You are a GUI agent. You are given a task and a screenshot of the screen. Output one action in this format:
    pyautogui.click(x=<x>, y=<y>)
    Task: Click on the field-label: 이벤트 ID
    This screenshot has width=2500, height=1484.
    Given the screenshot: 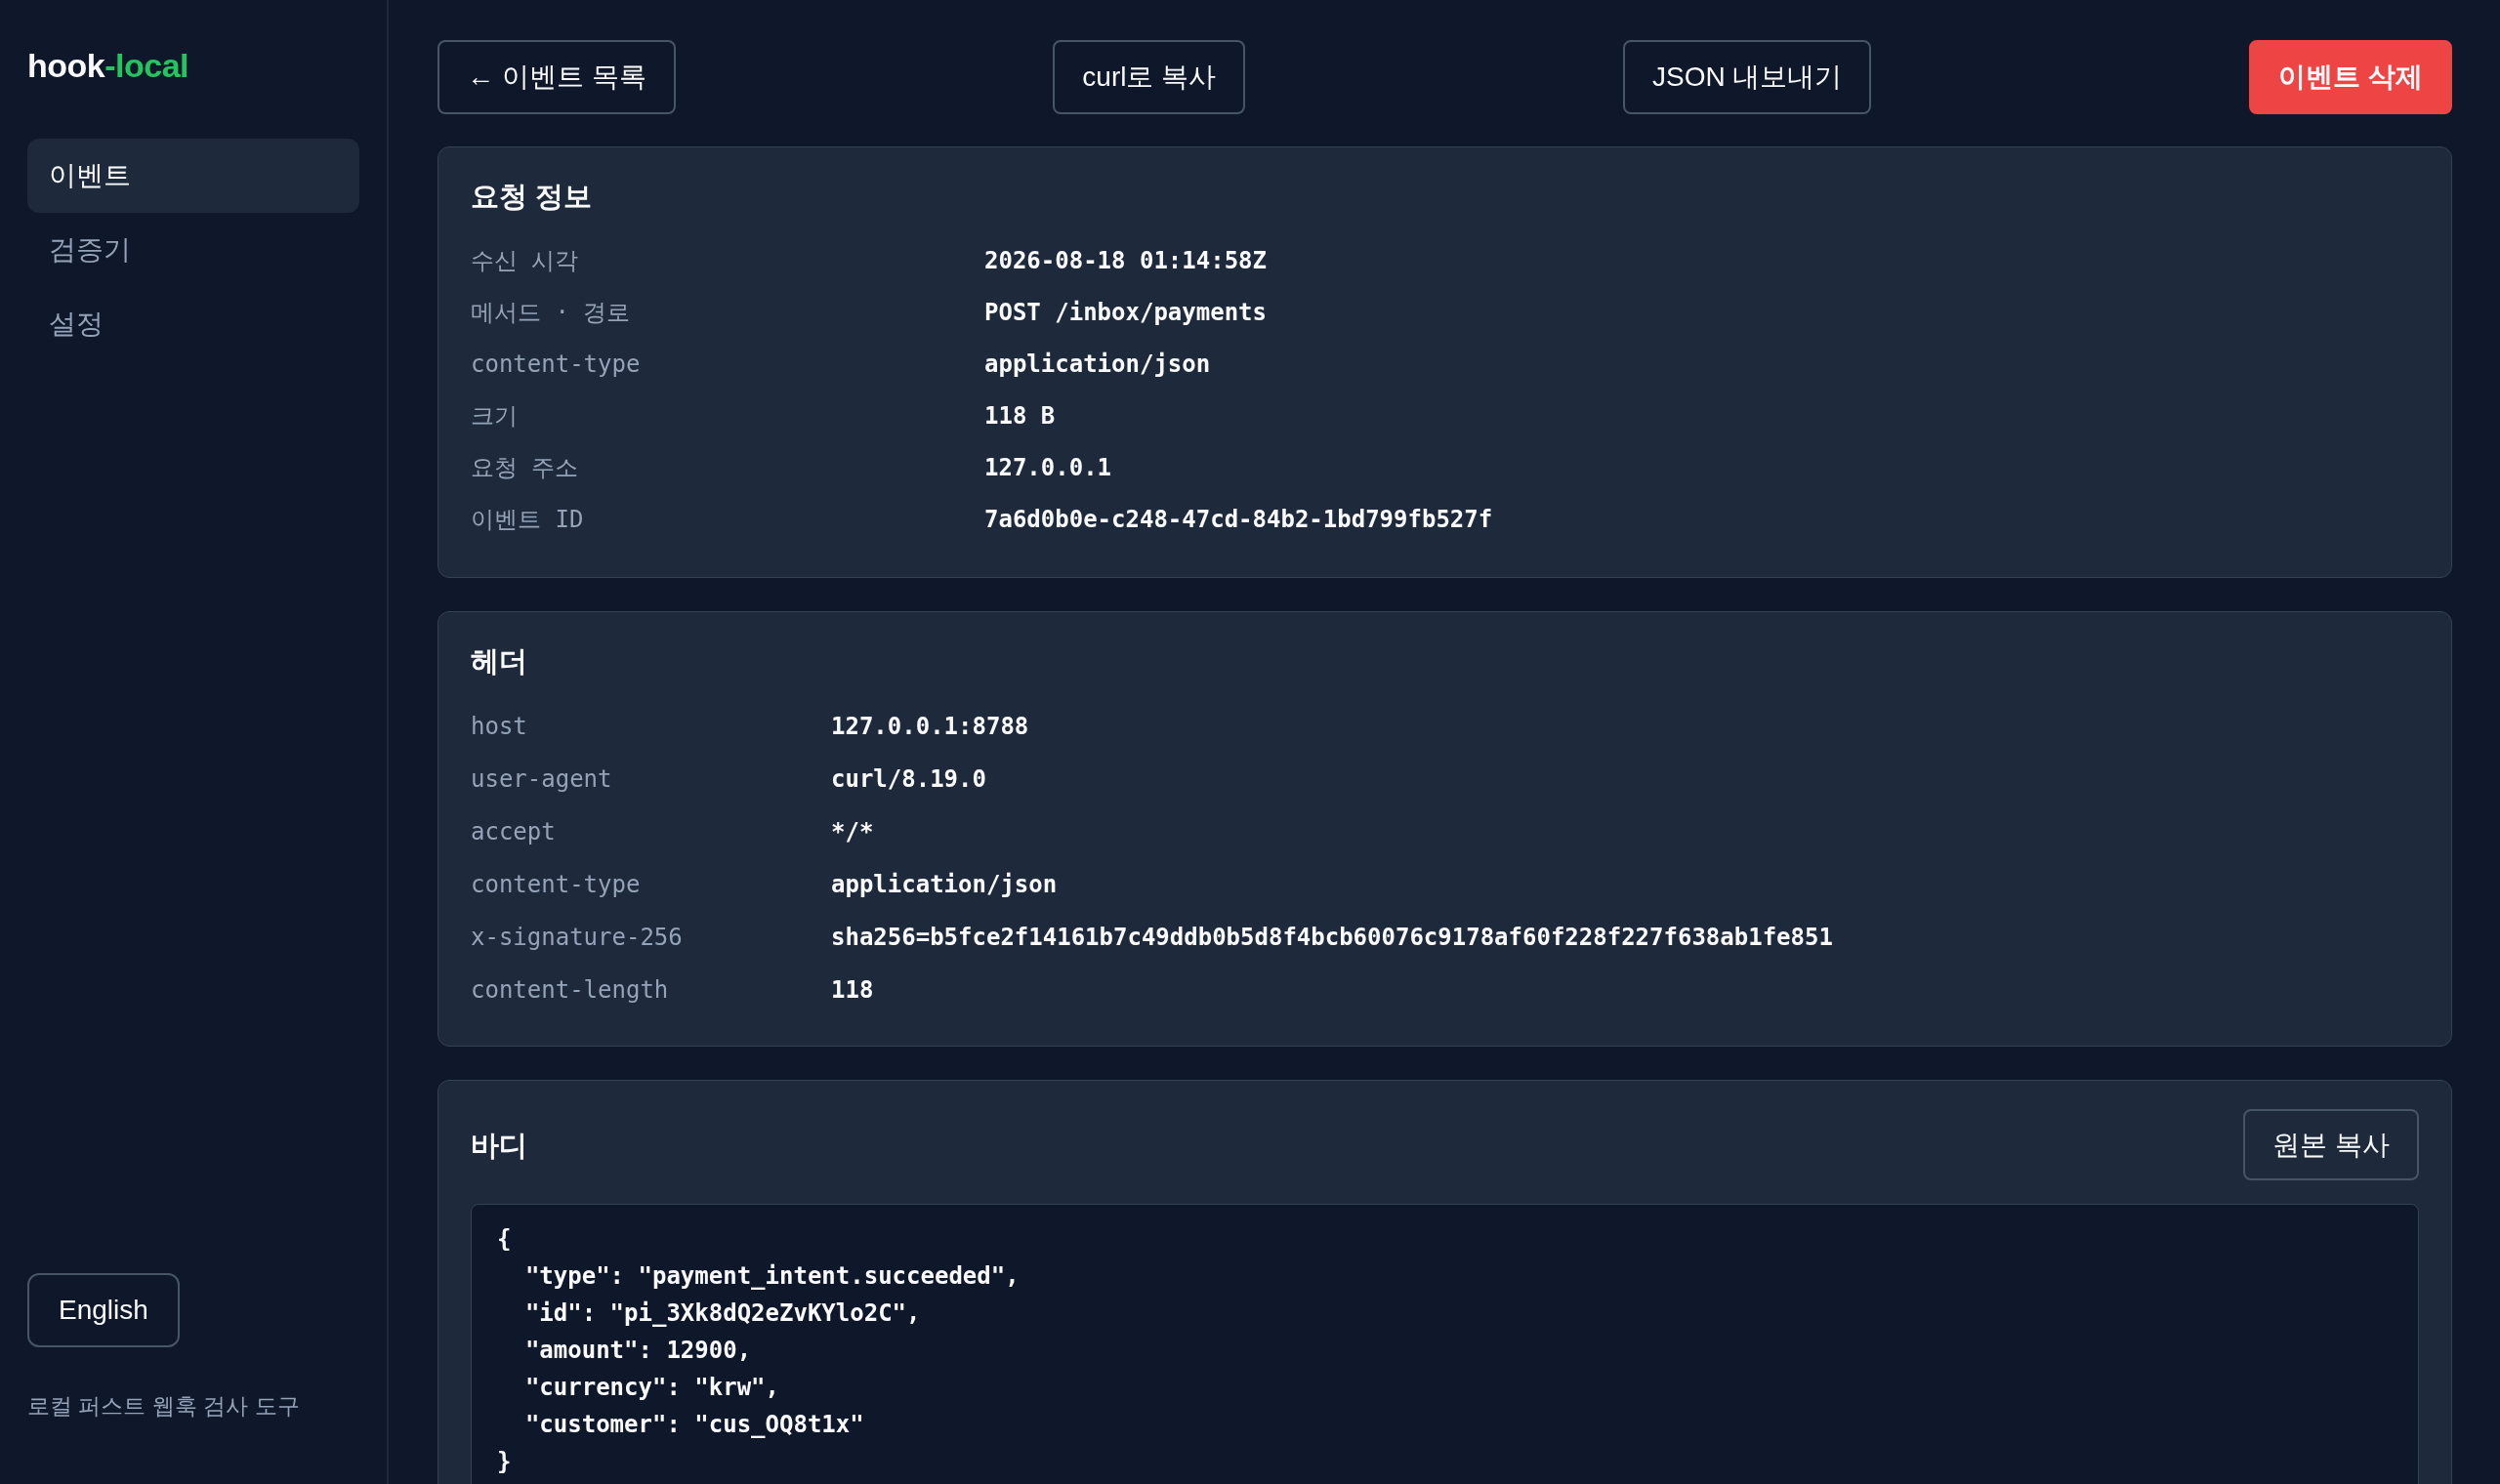 What is the action you would take?
    pyautogui.click(x=527, y=520)
    